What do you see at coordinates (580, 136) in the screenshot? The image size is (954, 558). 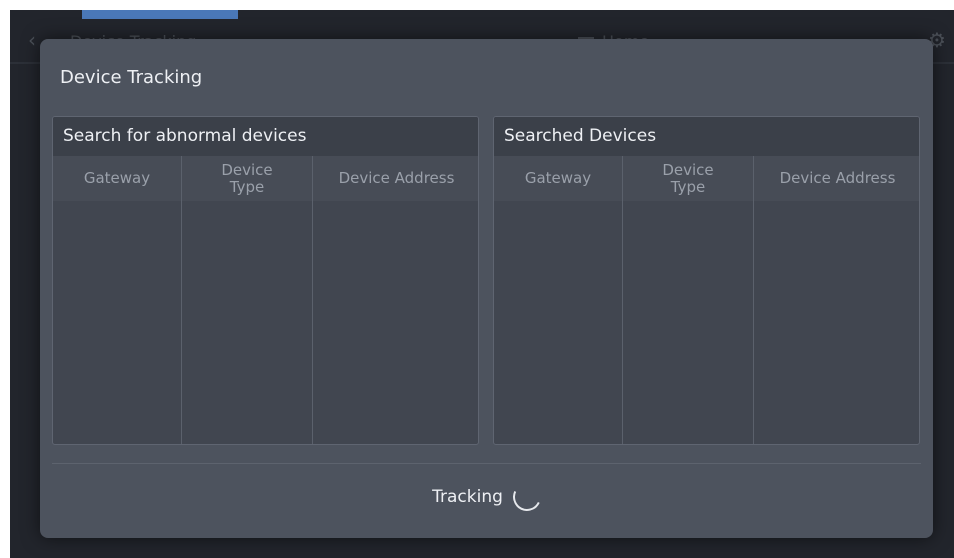 I see `panel-title: Searched Devices` at bounding box center [580, 136].